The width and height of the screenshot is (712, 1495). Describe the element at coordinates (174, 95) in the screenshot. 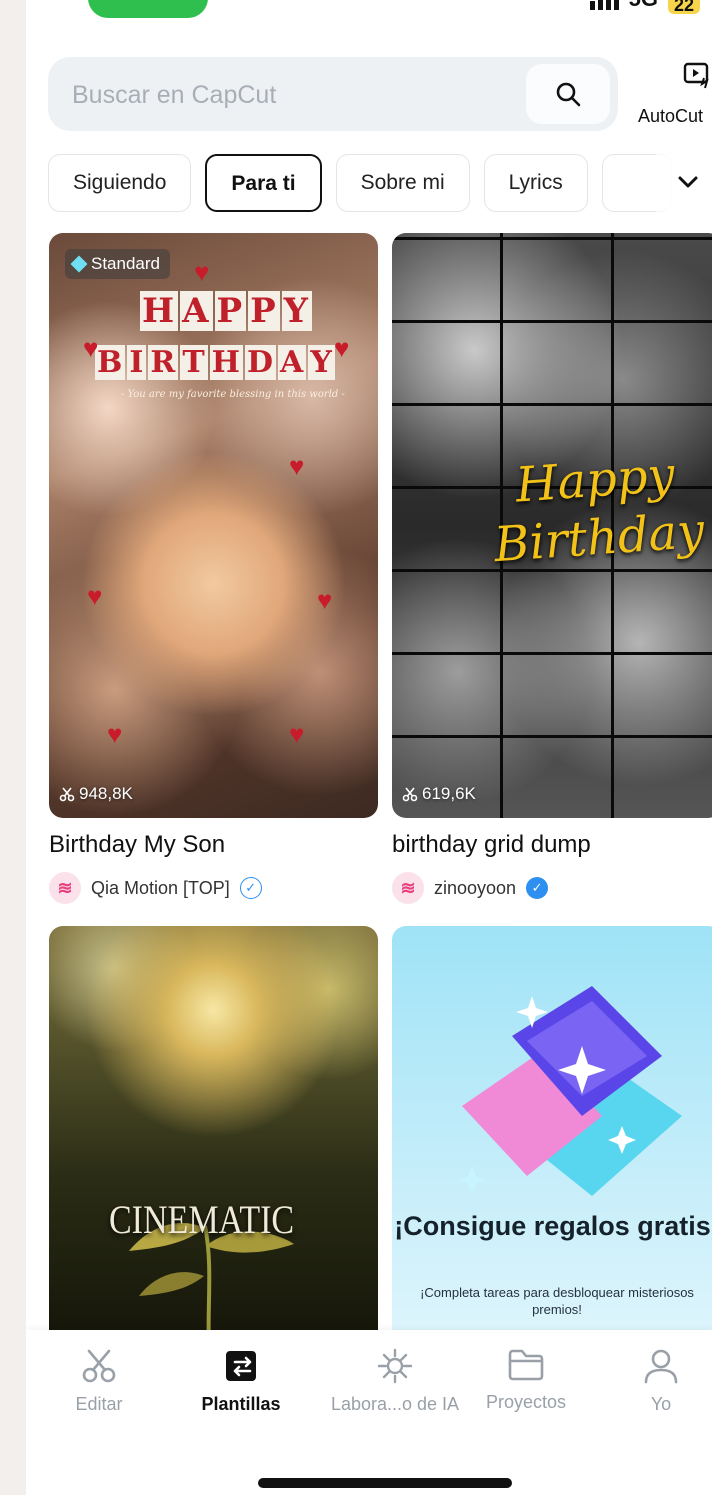

I see `search-placeholder: Buscar en CapCut` at that location.